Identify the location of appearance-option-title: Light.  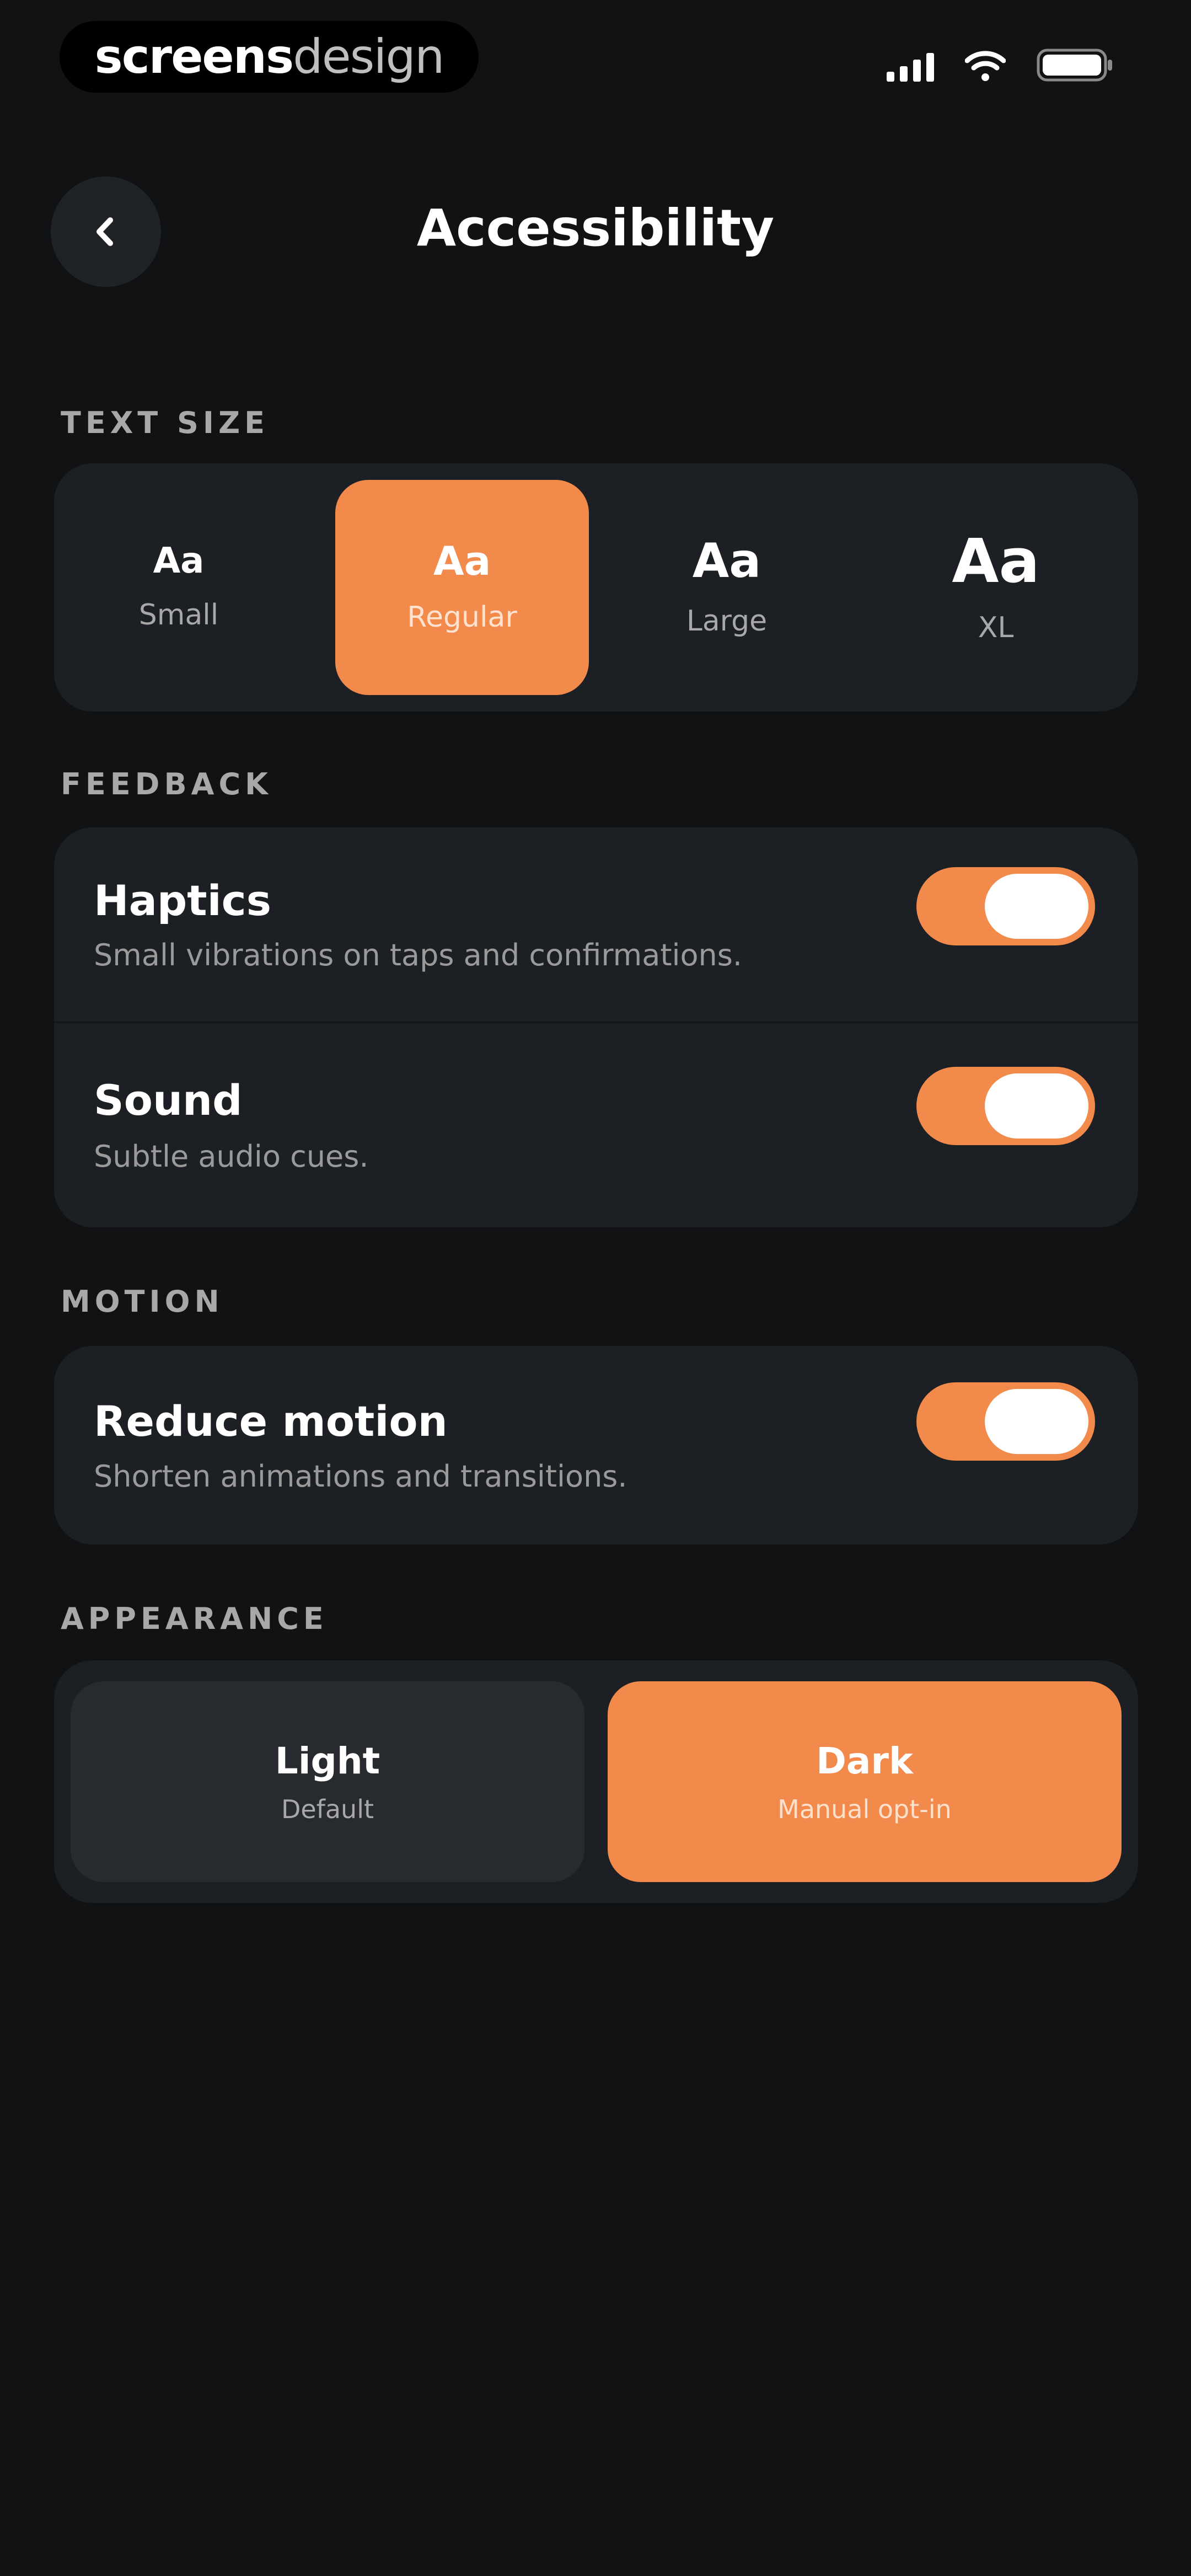
(327, 1760).